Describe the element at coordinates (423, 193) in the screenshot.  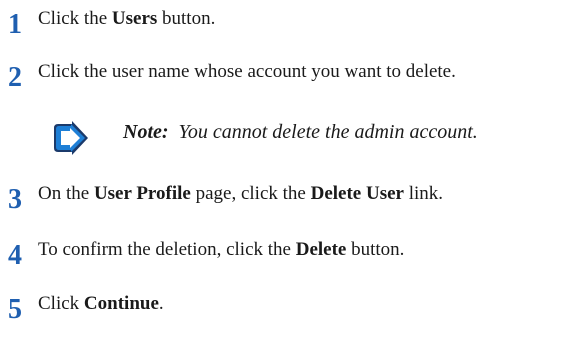
I see `step-text-part: link.` at that location.